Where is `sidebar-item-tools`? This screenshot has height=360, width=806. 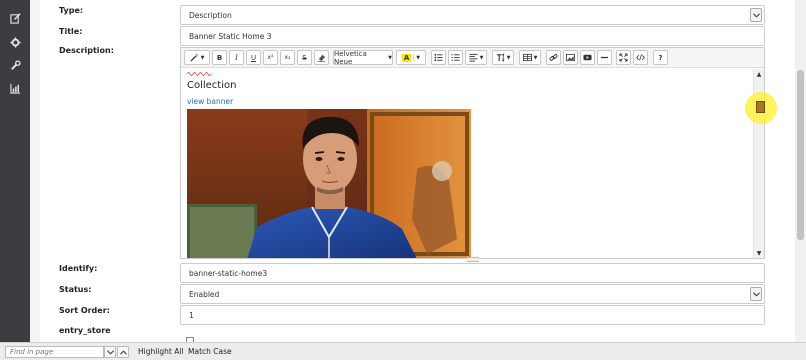
sidebar-item-tools is located at coordinates (15, 65).